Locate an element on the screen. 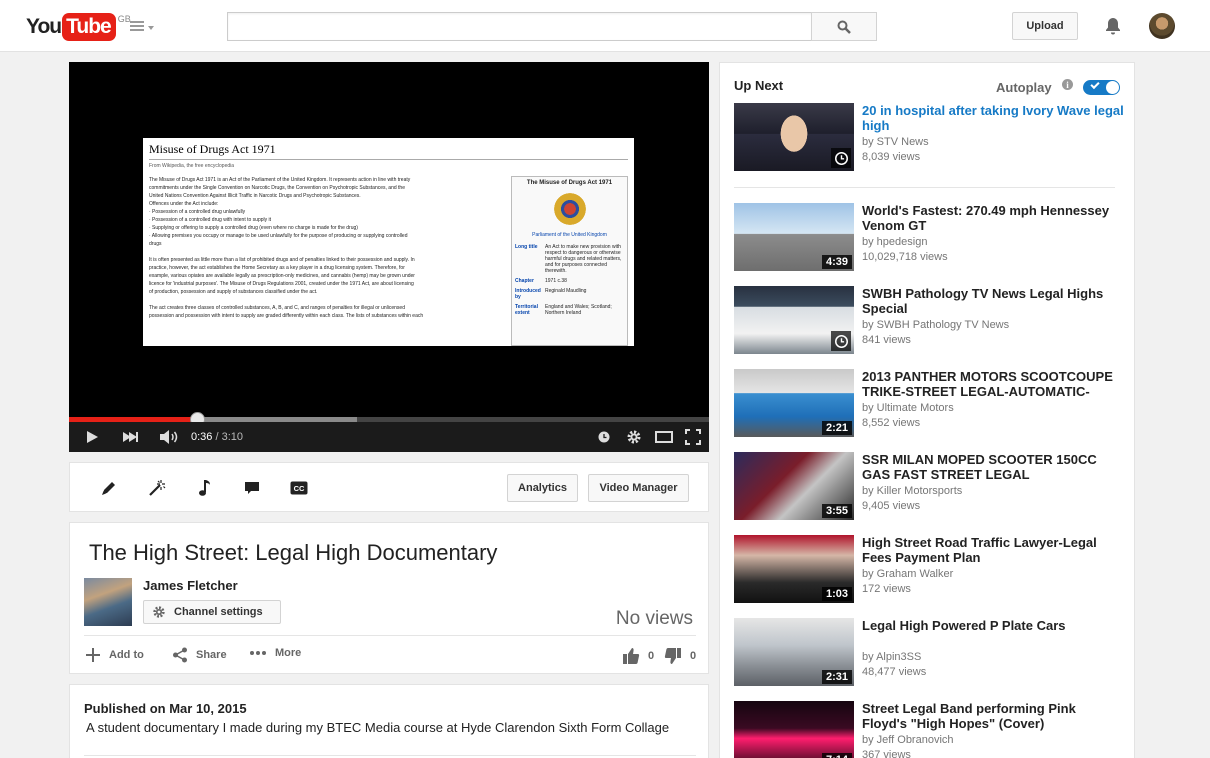  video-thumbnail: 2:31 is located at coordinates (794, 652).